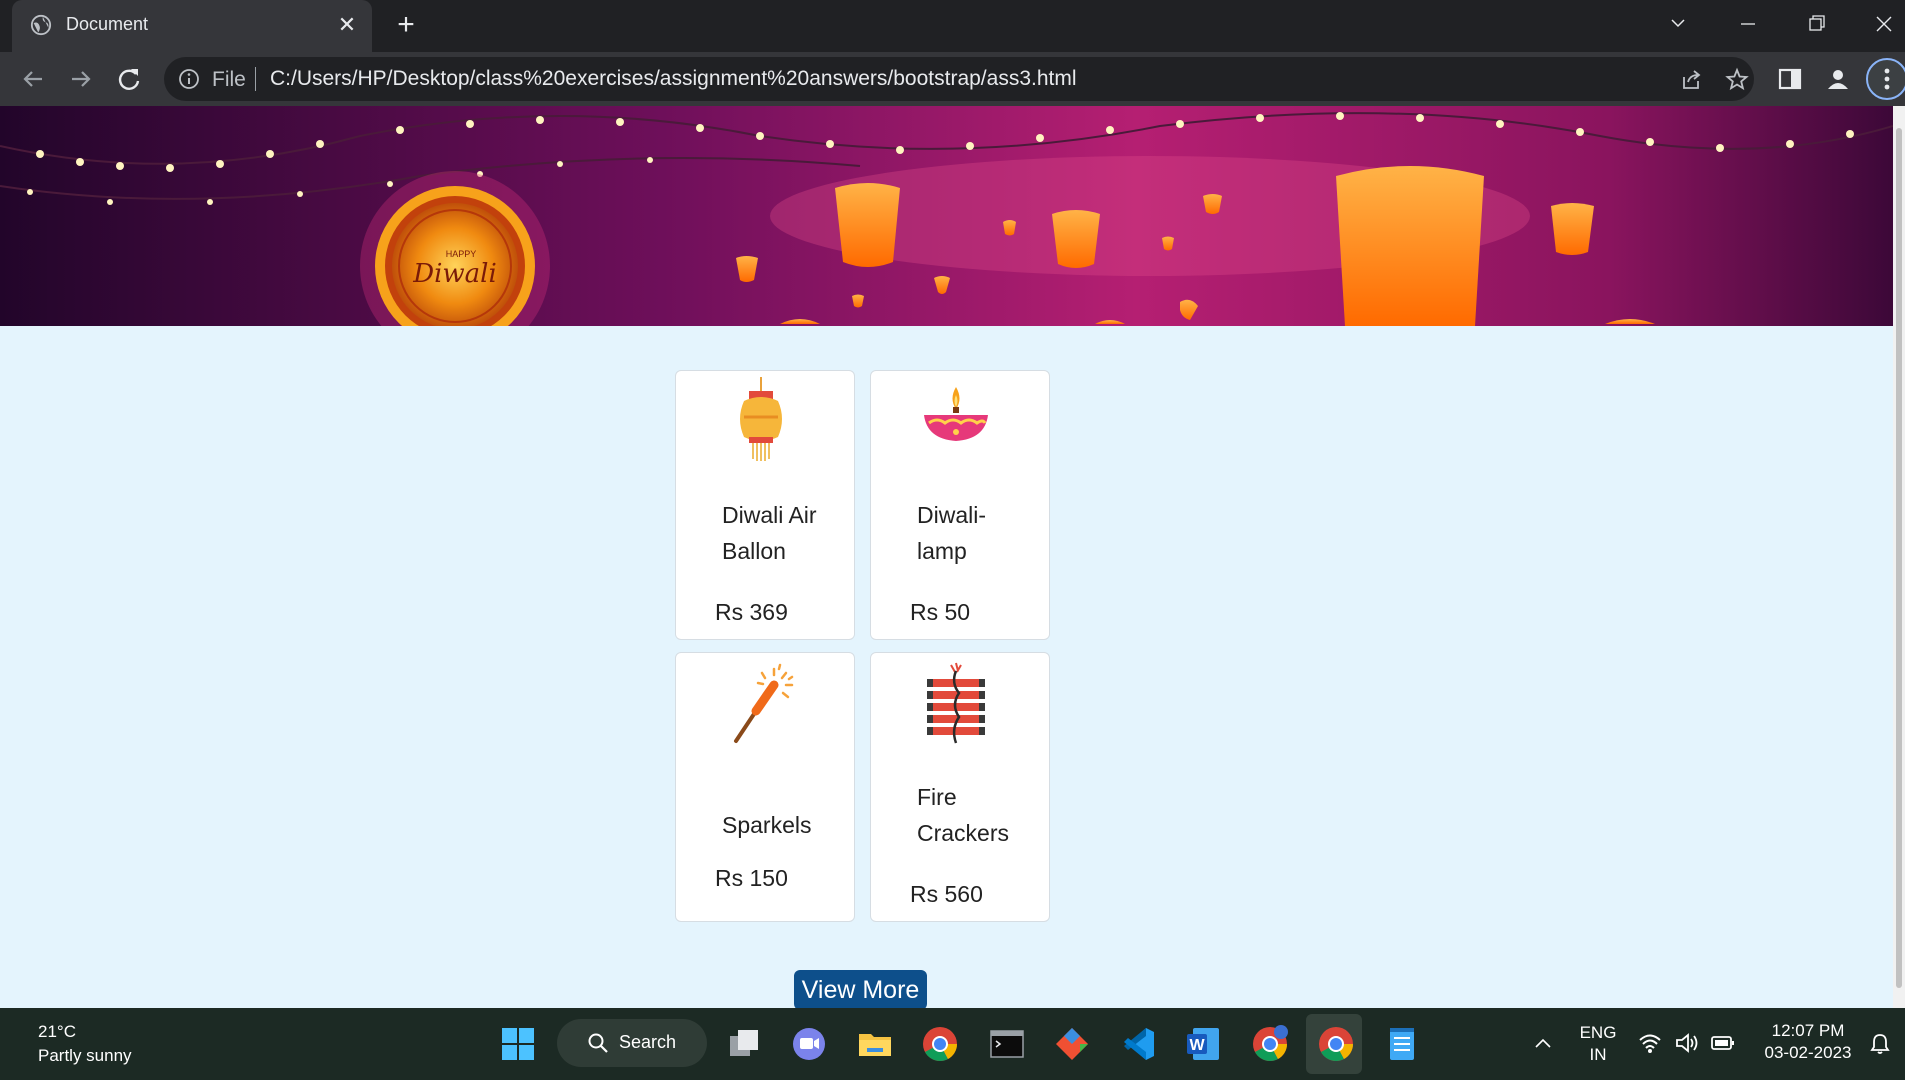  I want to click on product-card: Diwali- lamp Rs 50, so click(960, 505).